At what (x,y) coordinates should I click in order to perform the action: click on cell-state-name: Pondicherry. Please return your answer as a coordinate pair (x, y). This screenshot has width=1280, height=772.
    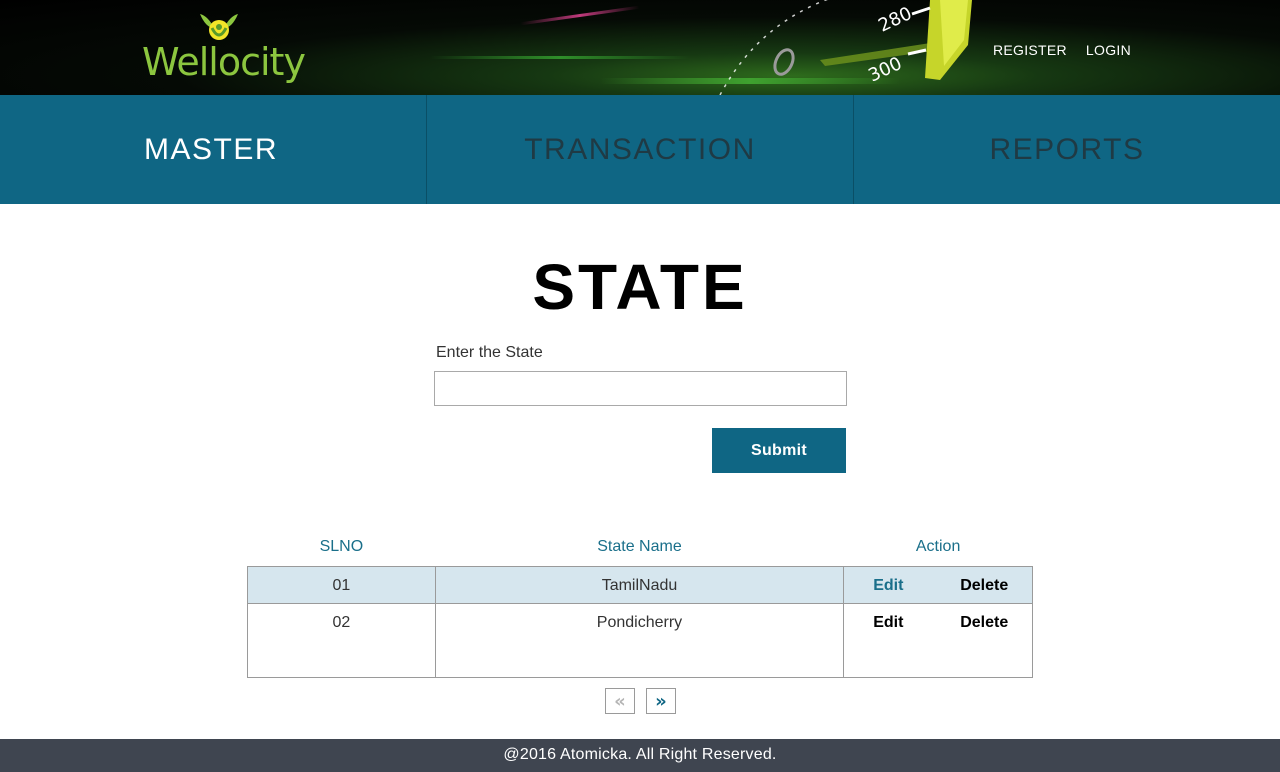
    Looking at the image, I should click on (639, 640).